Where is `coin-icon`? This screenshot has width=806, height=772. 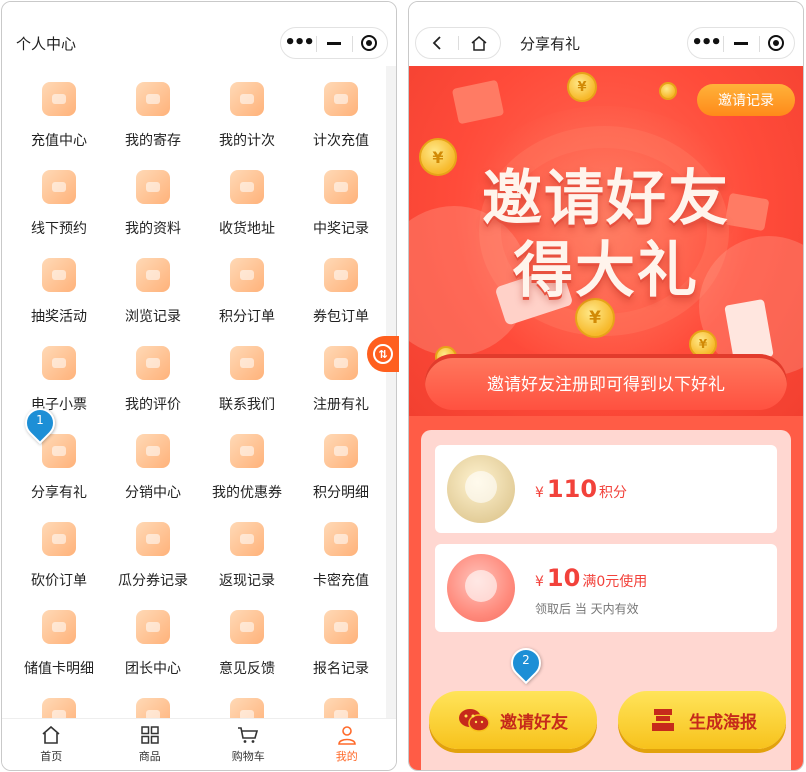 coin-icon is located at coordinates (668, 91).